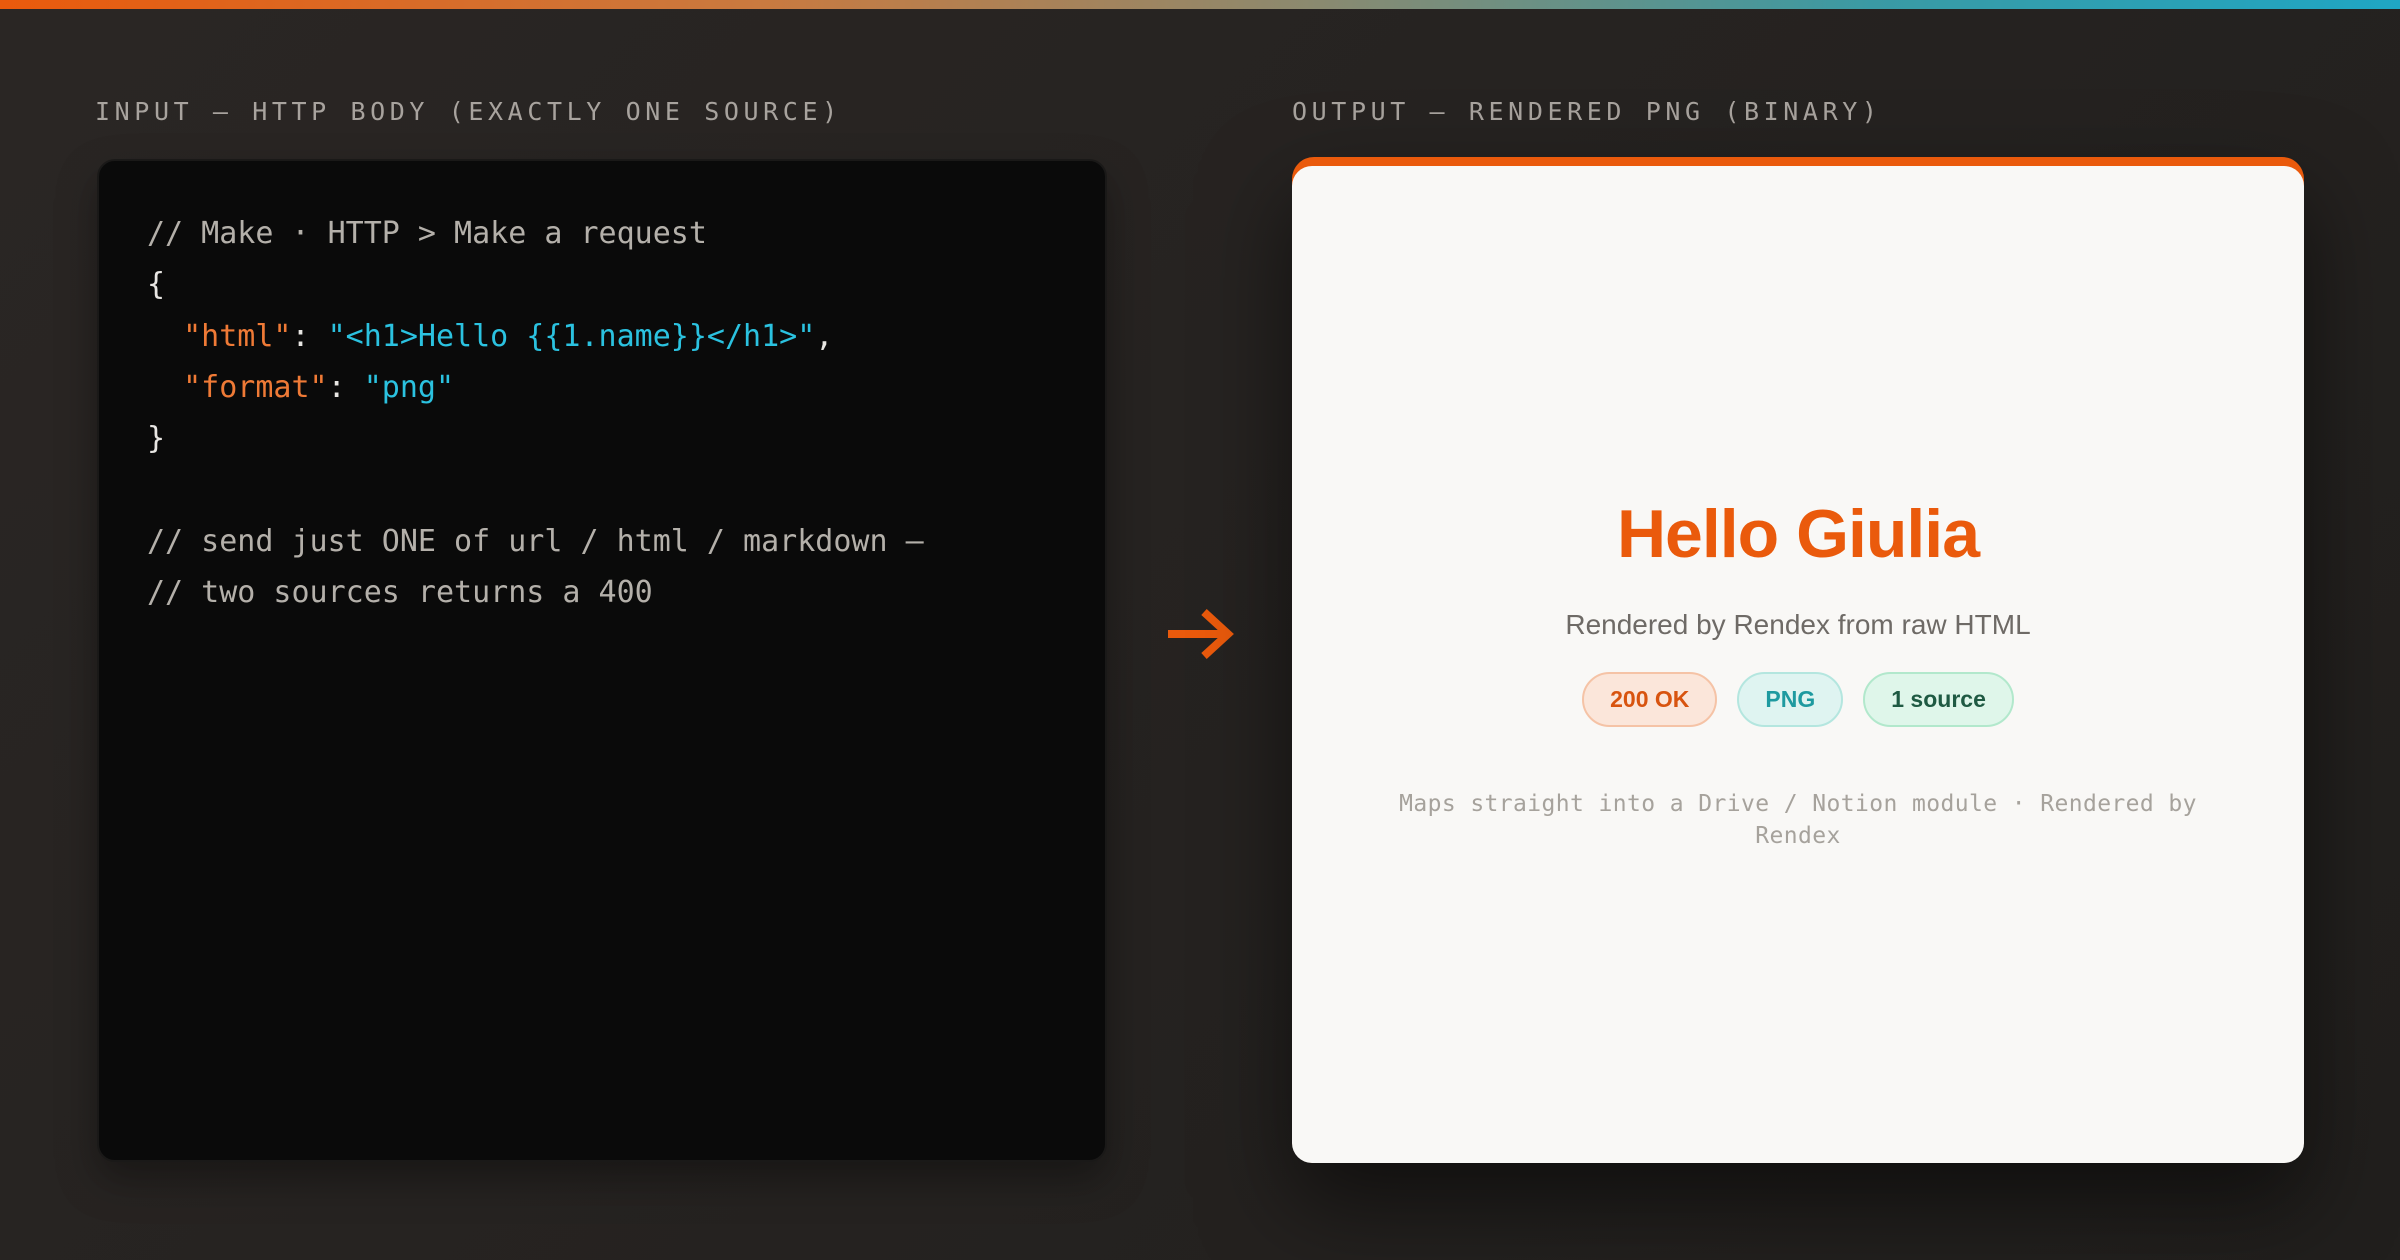  What do you see at coordinates (1201, 634) in the screenshot?
I see `arrow-right-icon` at bounding box center [1201, 634].